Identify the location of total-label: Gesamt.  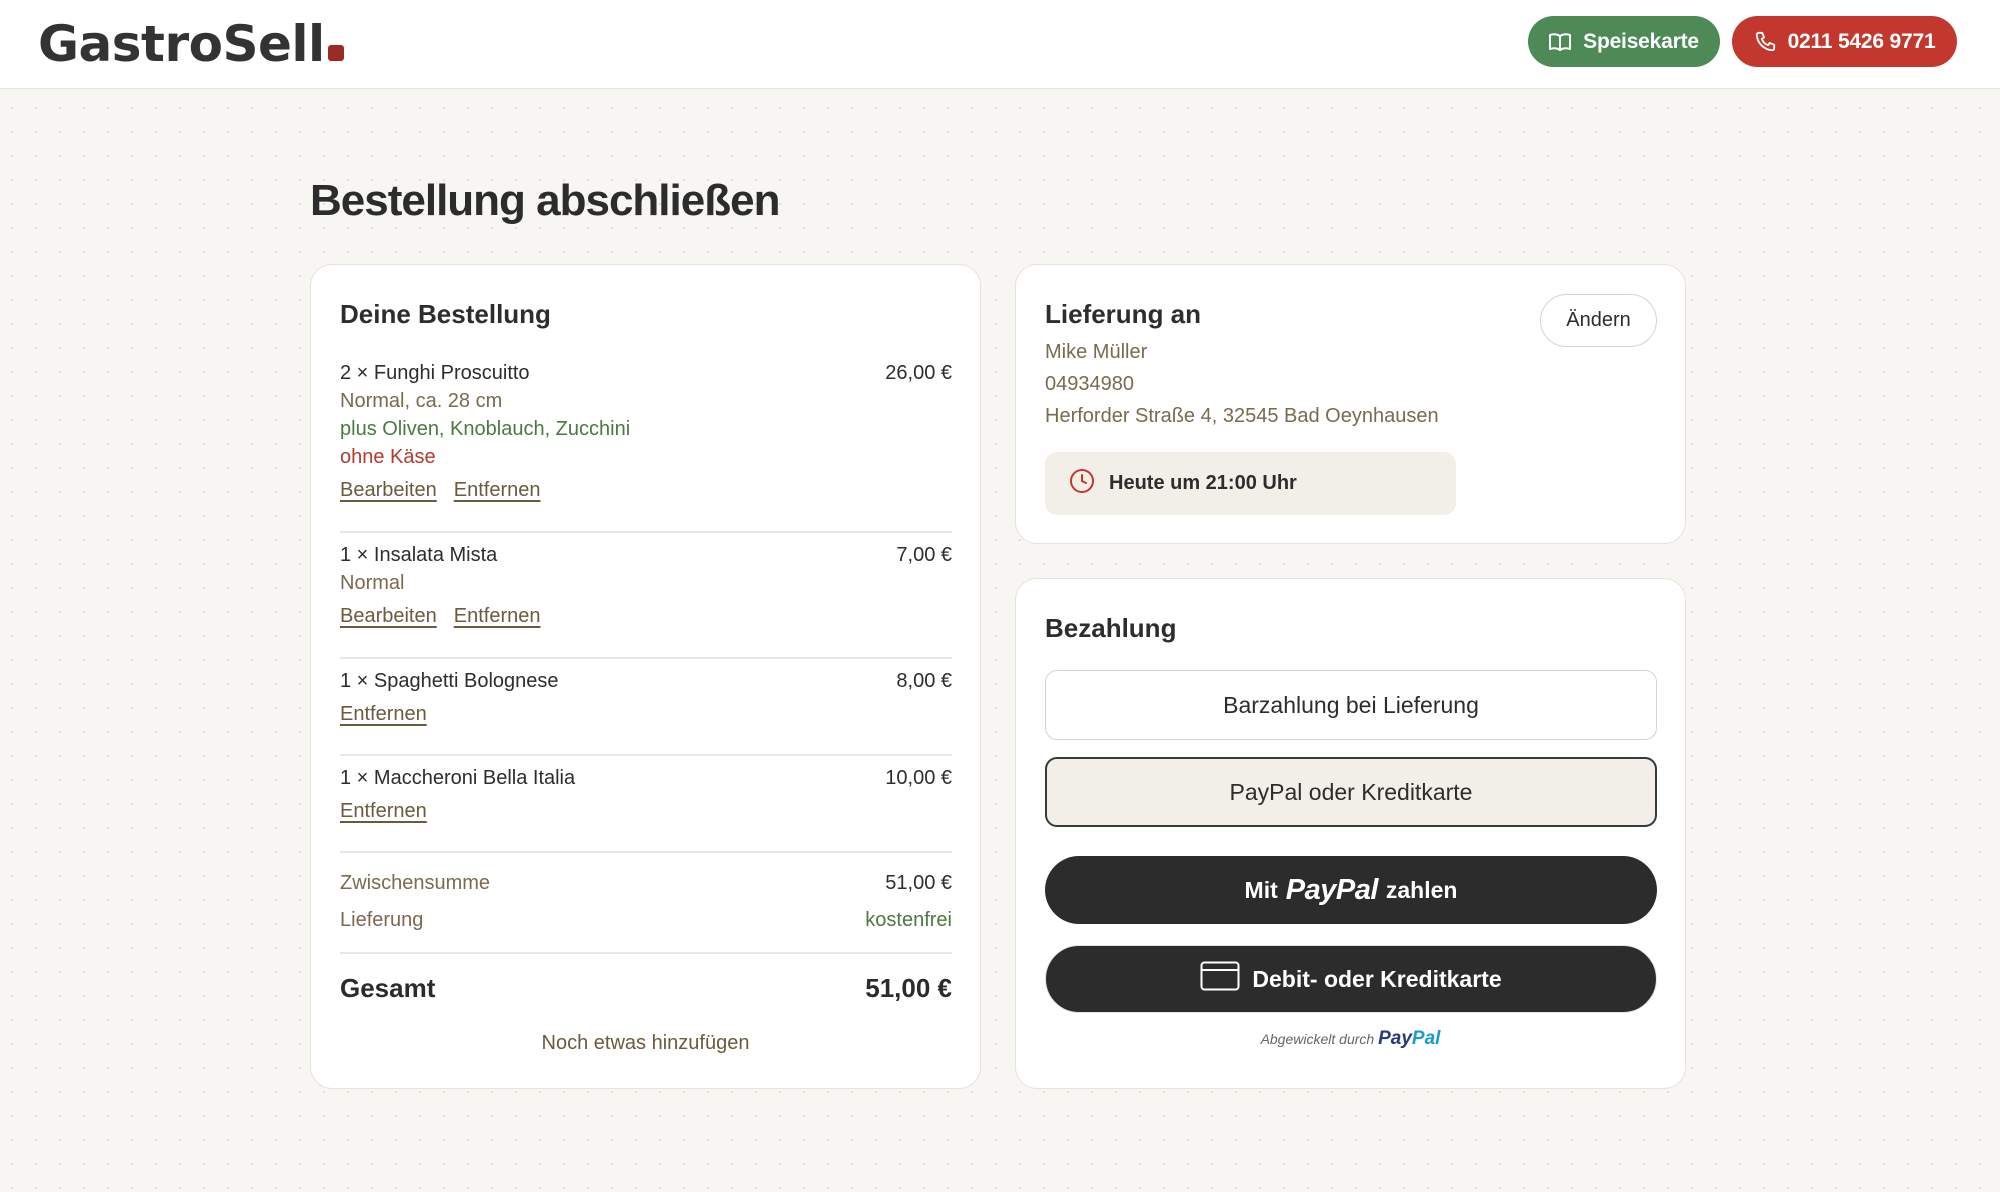
(388, 988).